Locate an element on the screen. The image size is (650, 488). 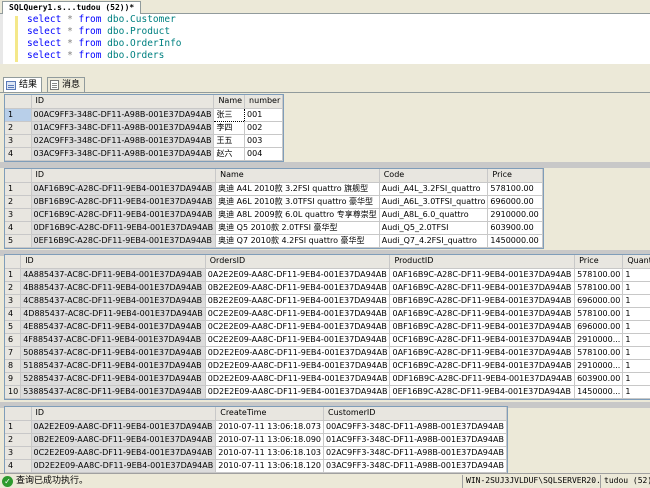
row-number: 5 is located at coordinates (18, 241).